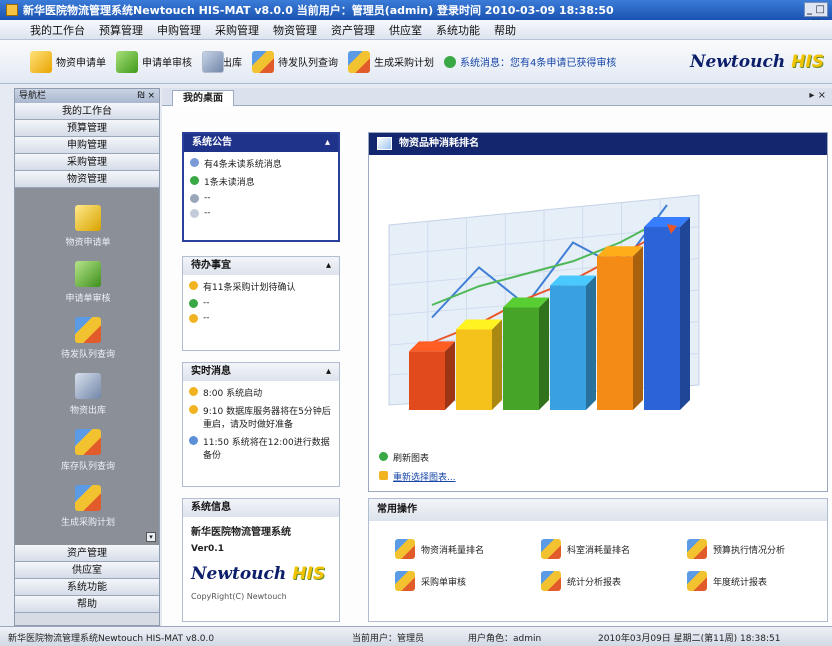  I want to click on announcement-item: 1条未读消息, so click(261, 181).